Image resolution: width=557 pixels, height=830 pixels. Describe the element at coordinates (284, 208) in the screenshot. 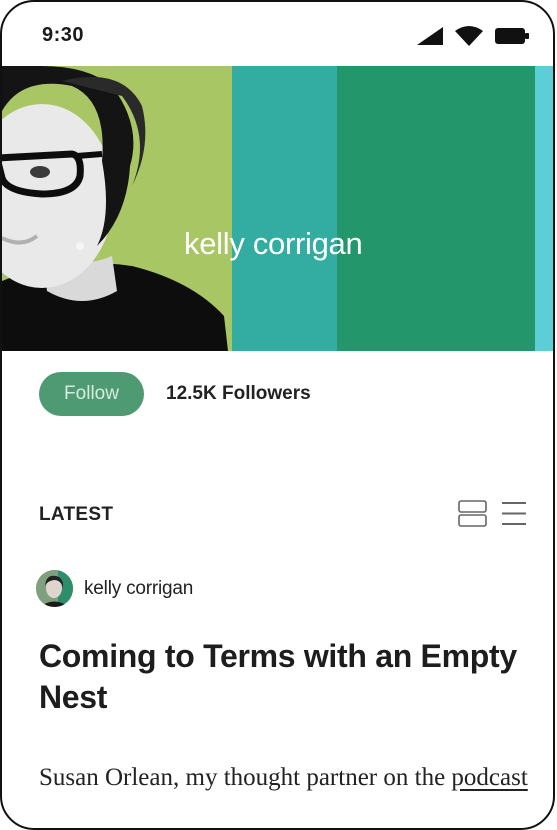

I see `banner-stripe-teal` at that location.